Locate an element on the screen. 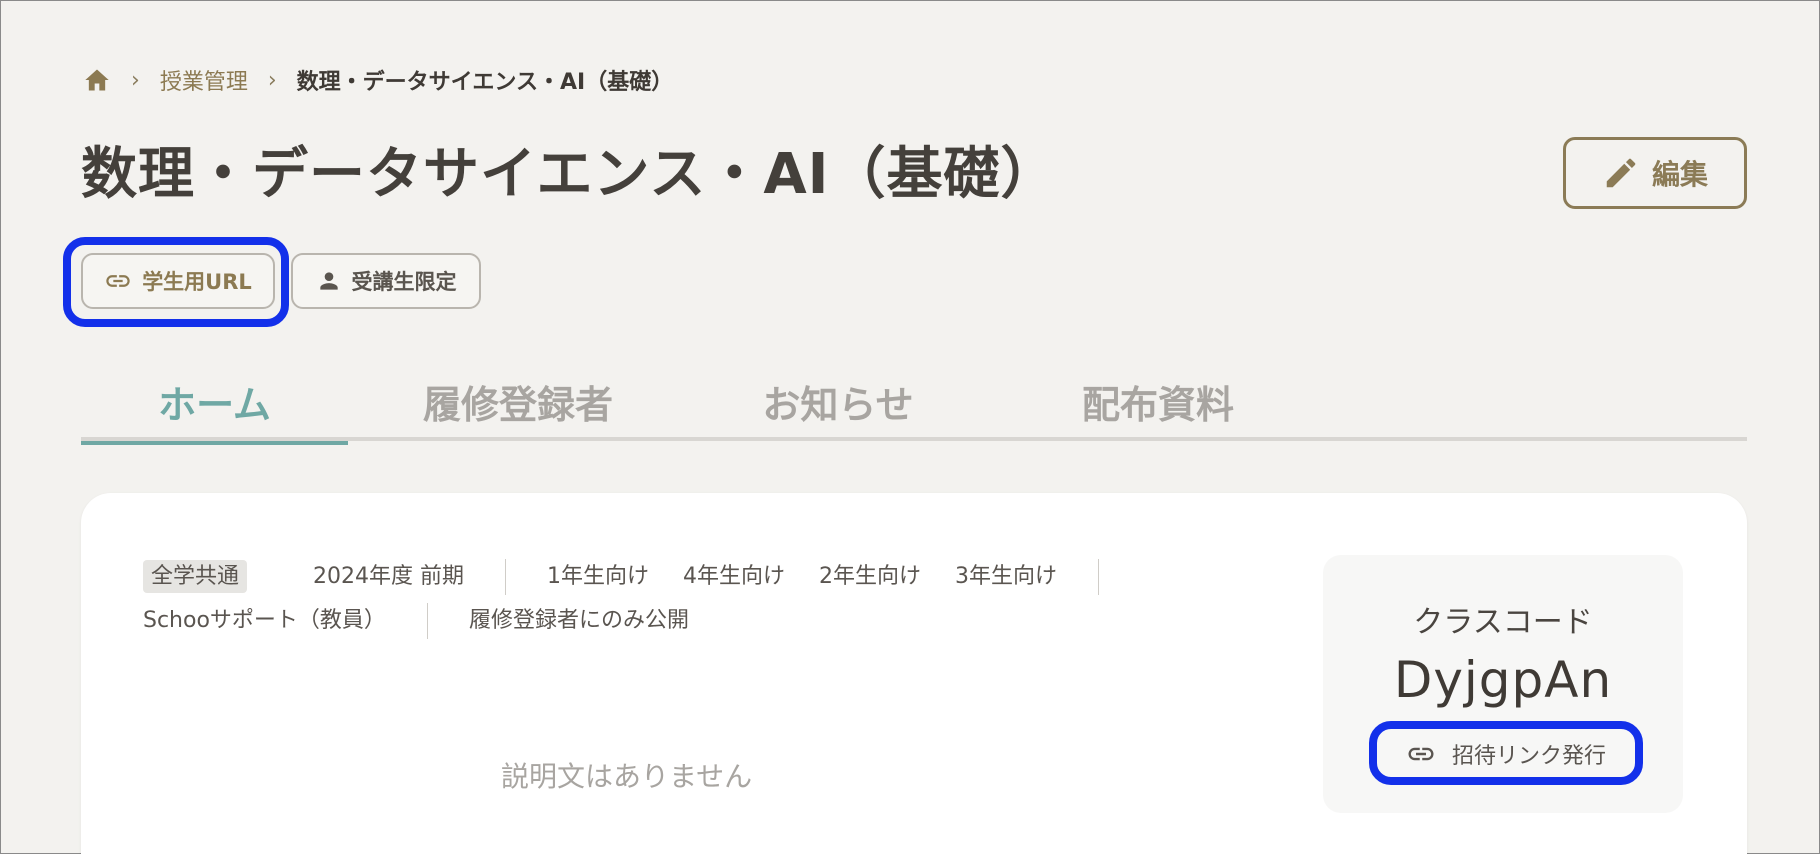 The height and width of the screenshot is (854, 1820). home-icon is located at coordinates (97, 80).